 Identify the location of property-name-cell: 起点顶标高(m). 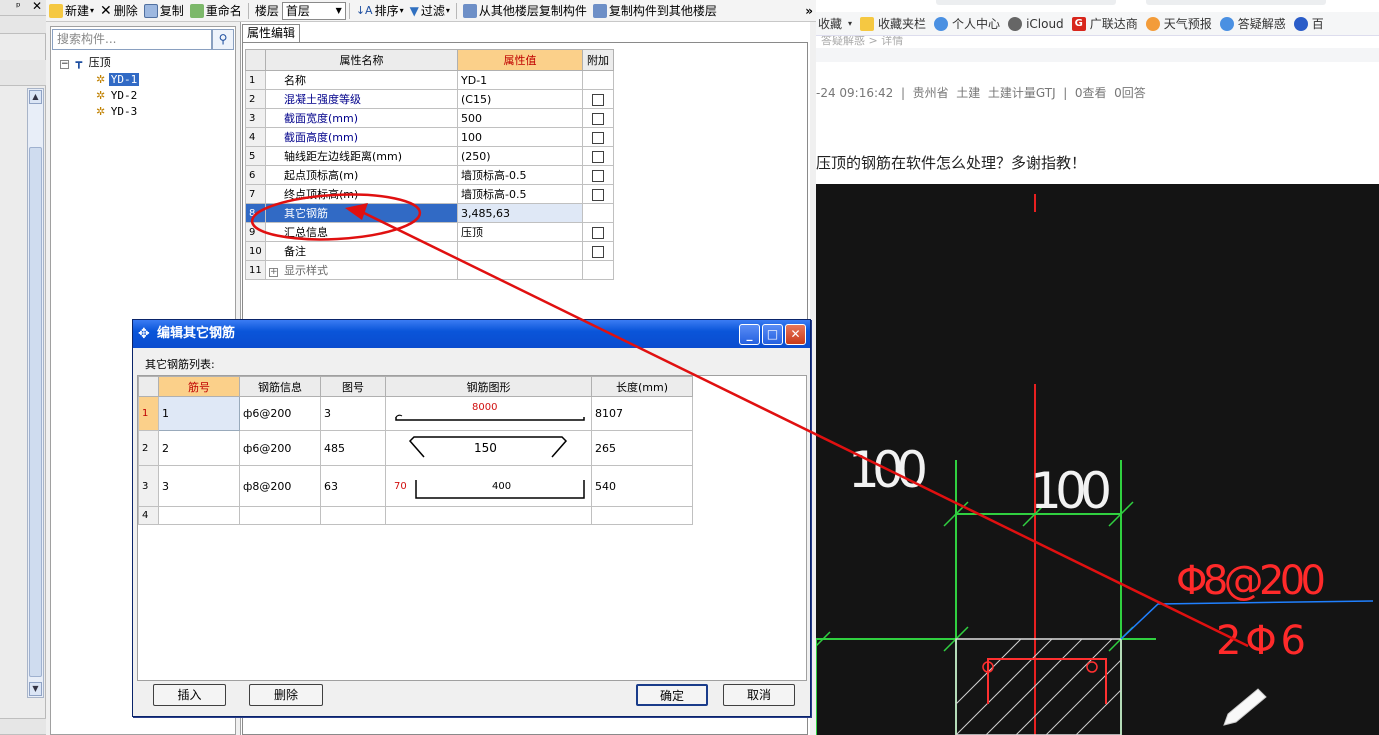
(361, 175).